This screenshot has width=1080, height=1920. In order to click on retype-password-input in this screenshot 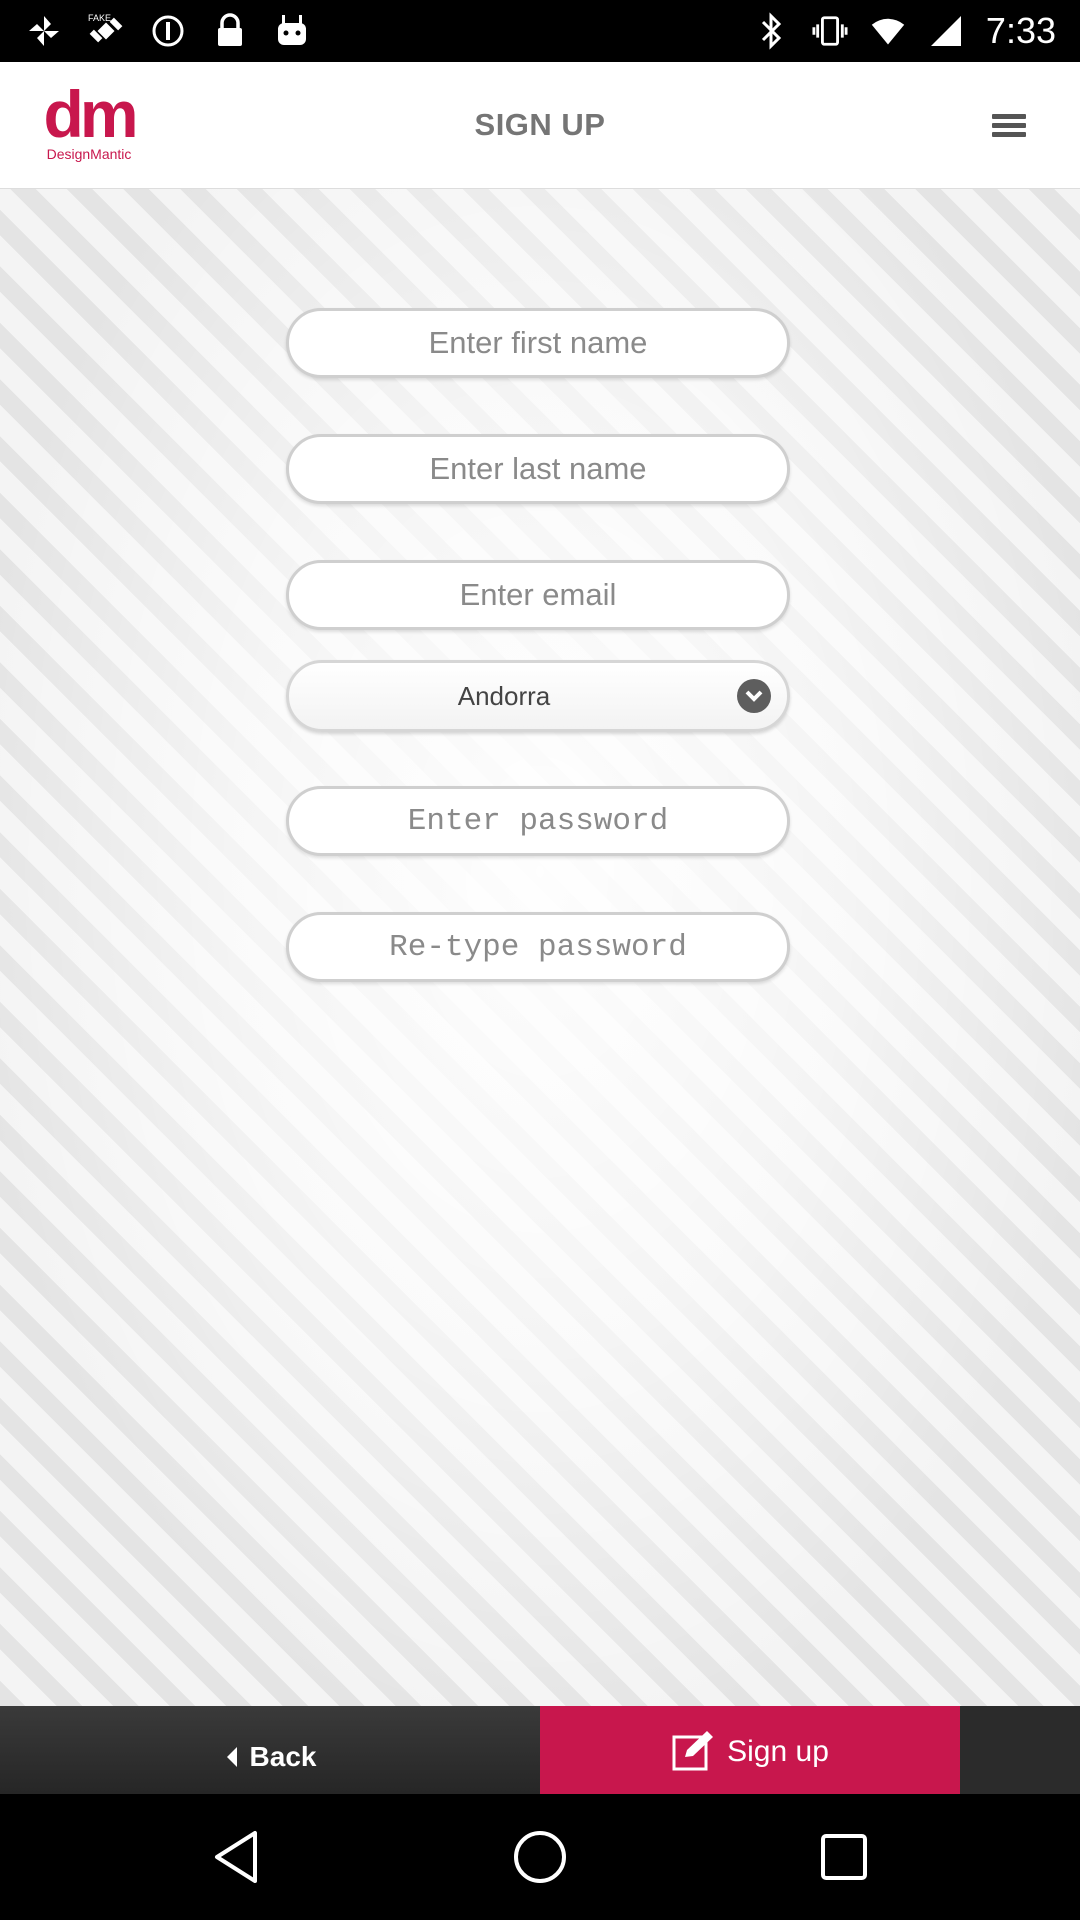, I will do `click(538, 947)`.